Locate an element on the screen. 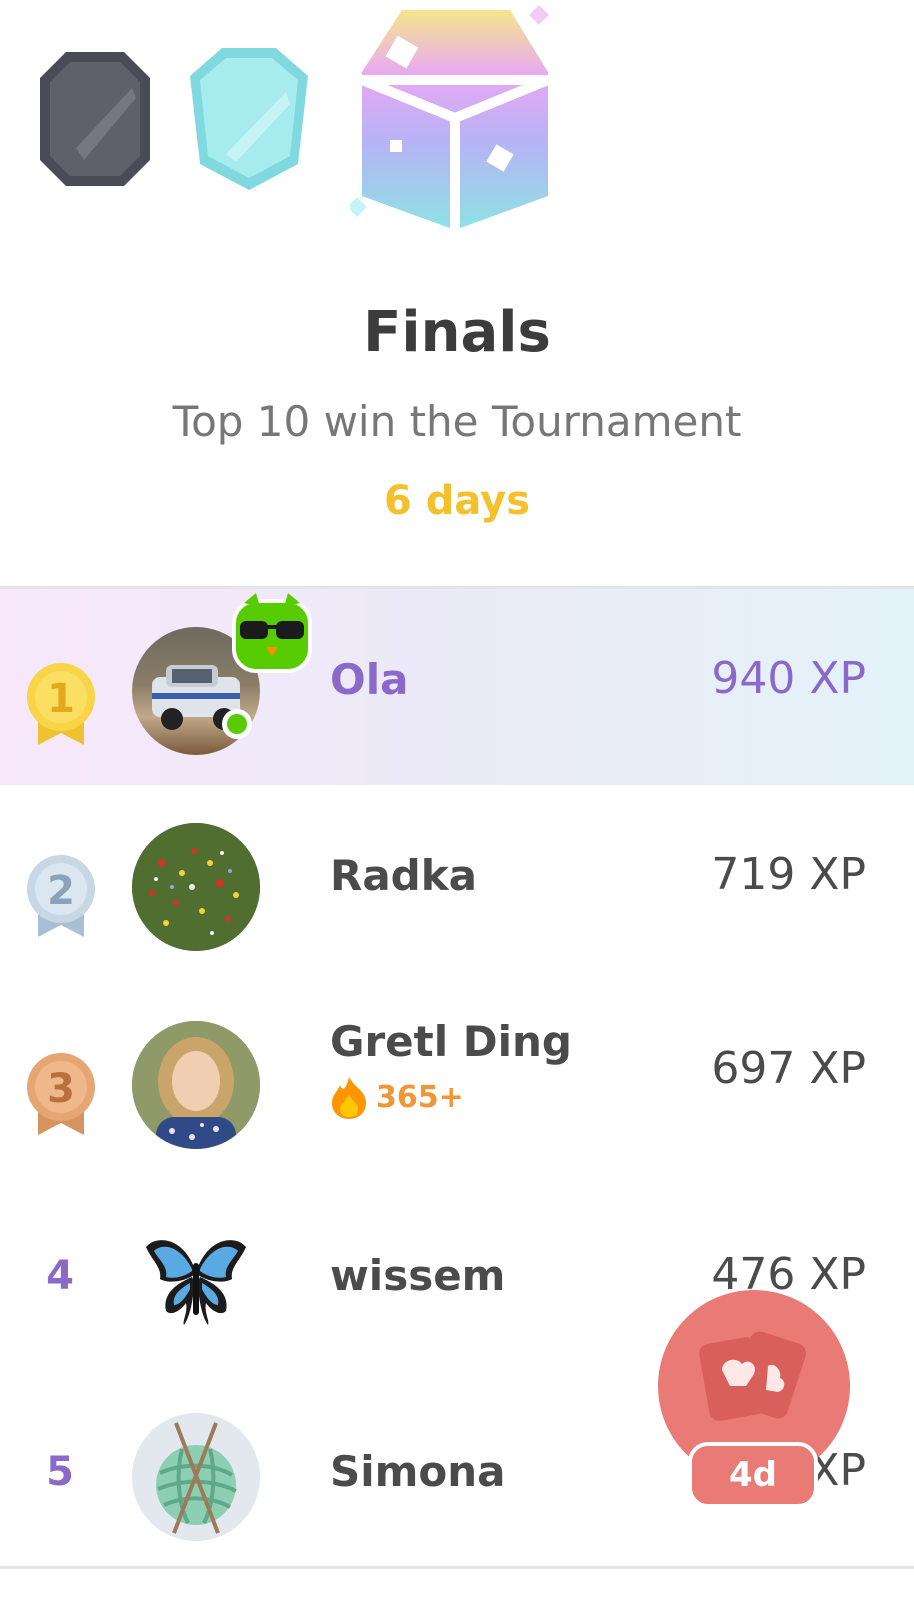 The height and width of the screenshot is (1600, 914). girl-portrait-photo is located at coordinates (196, 1085).